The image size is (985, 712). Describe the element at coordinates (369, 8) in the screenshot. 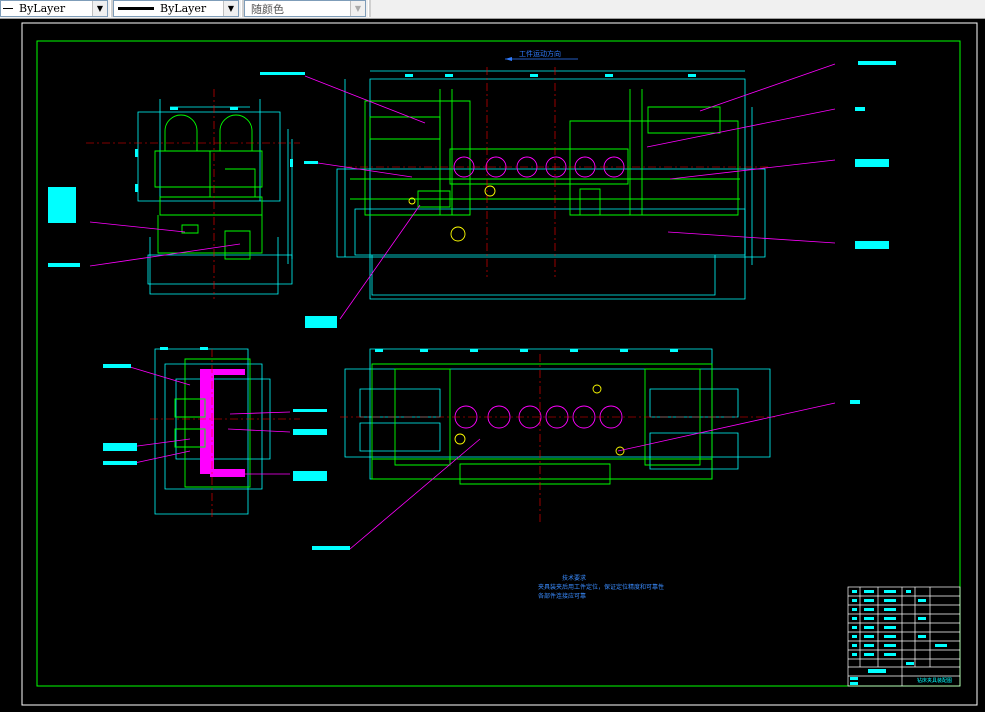

I see `toolbar-separator` at that location.